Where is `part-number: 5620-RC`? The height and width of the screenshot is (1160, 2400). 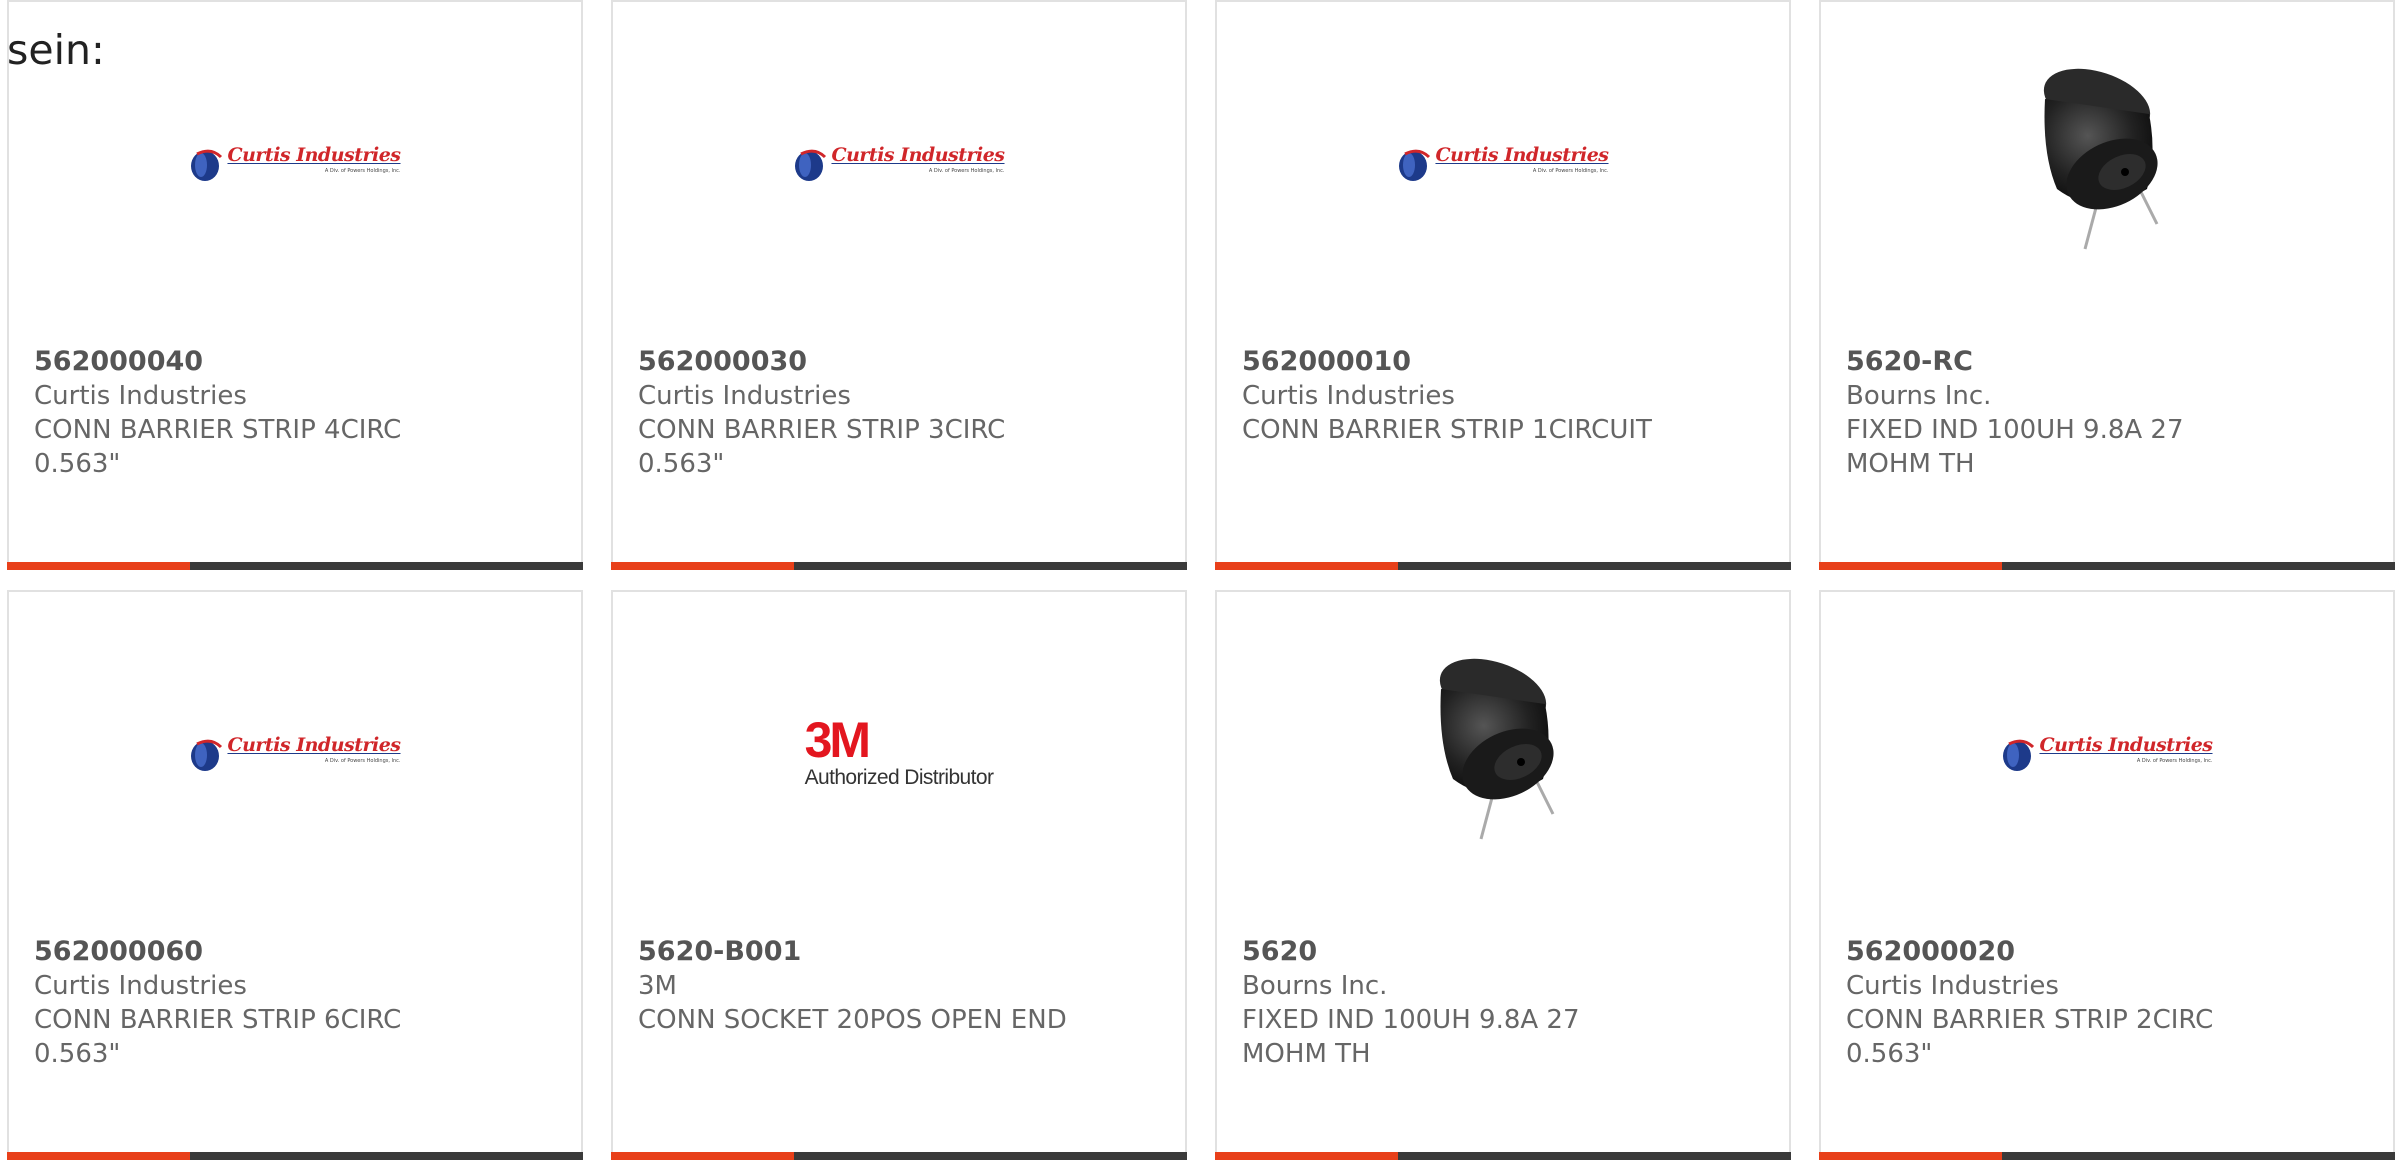 part-number: 5620-RC is located at coordinates (1909, 361).